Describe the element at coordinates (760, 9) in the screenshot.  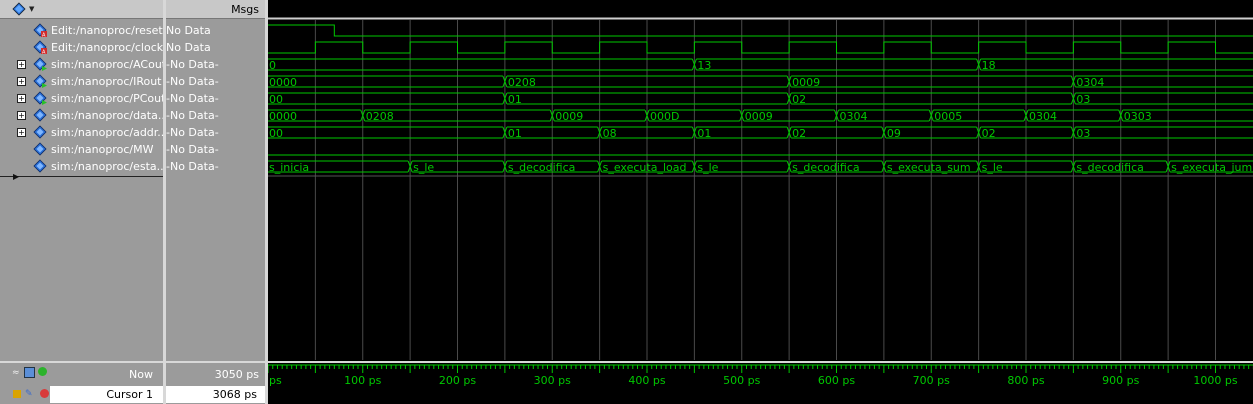
I see `wave-header` at that location.